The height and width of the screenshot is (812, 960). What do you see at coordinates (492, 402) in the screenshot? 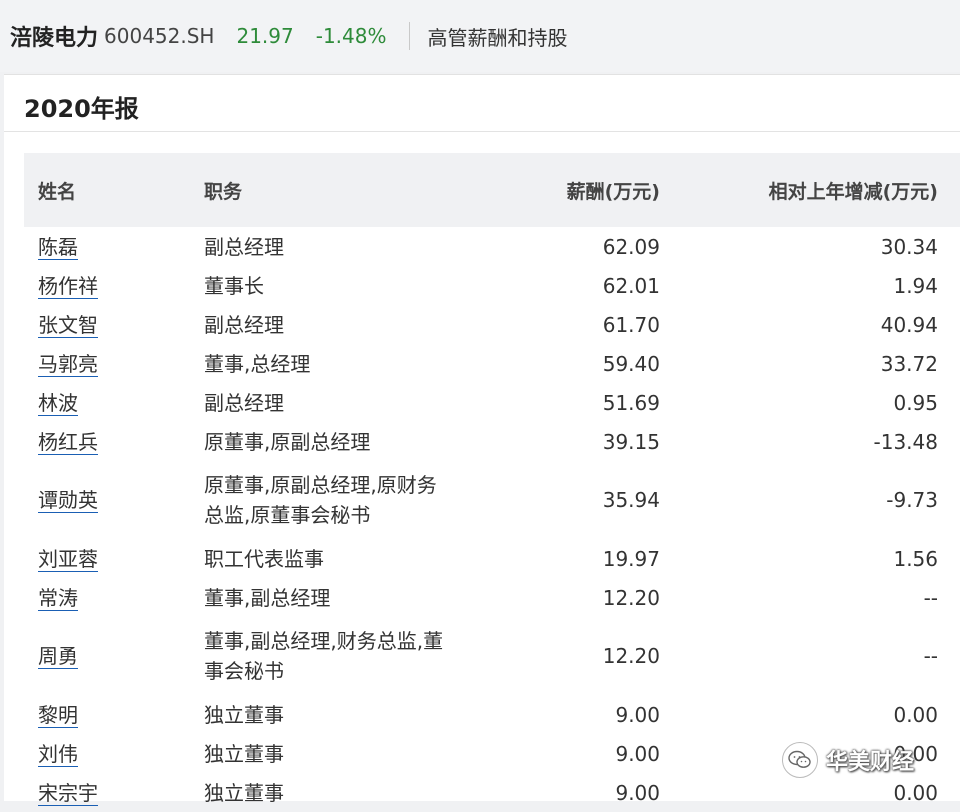
I see `table-row: 林波 副总经理 51.69 0.95` at bounding box center [492, 402].